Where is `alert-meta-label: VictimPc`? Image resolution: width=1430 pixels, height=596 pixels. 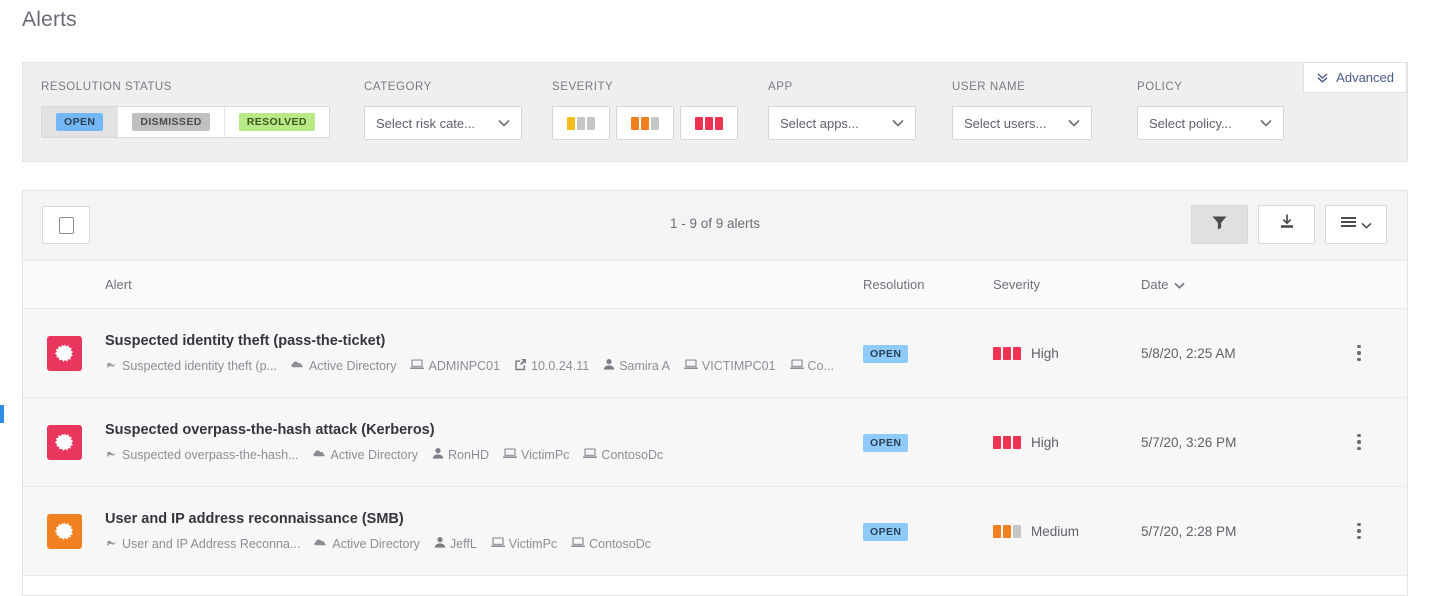
alert-meta-label: VictimPc is located at coordinates (545, 454).